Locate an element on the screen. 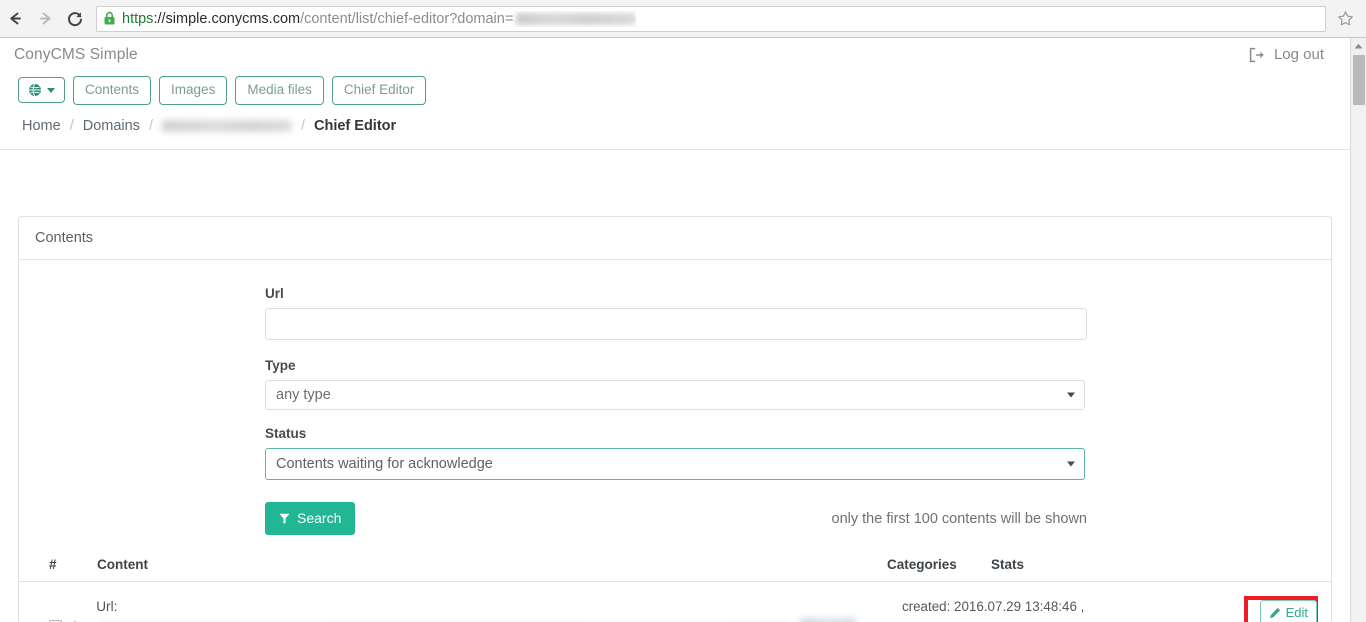 This screenshot has height=622, width=1366. chevron-up-icon is located at coordinates (1358, 46).